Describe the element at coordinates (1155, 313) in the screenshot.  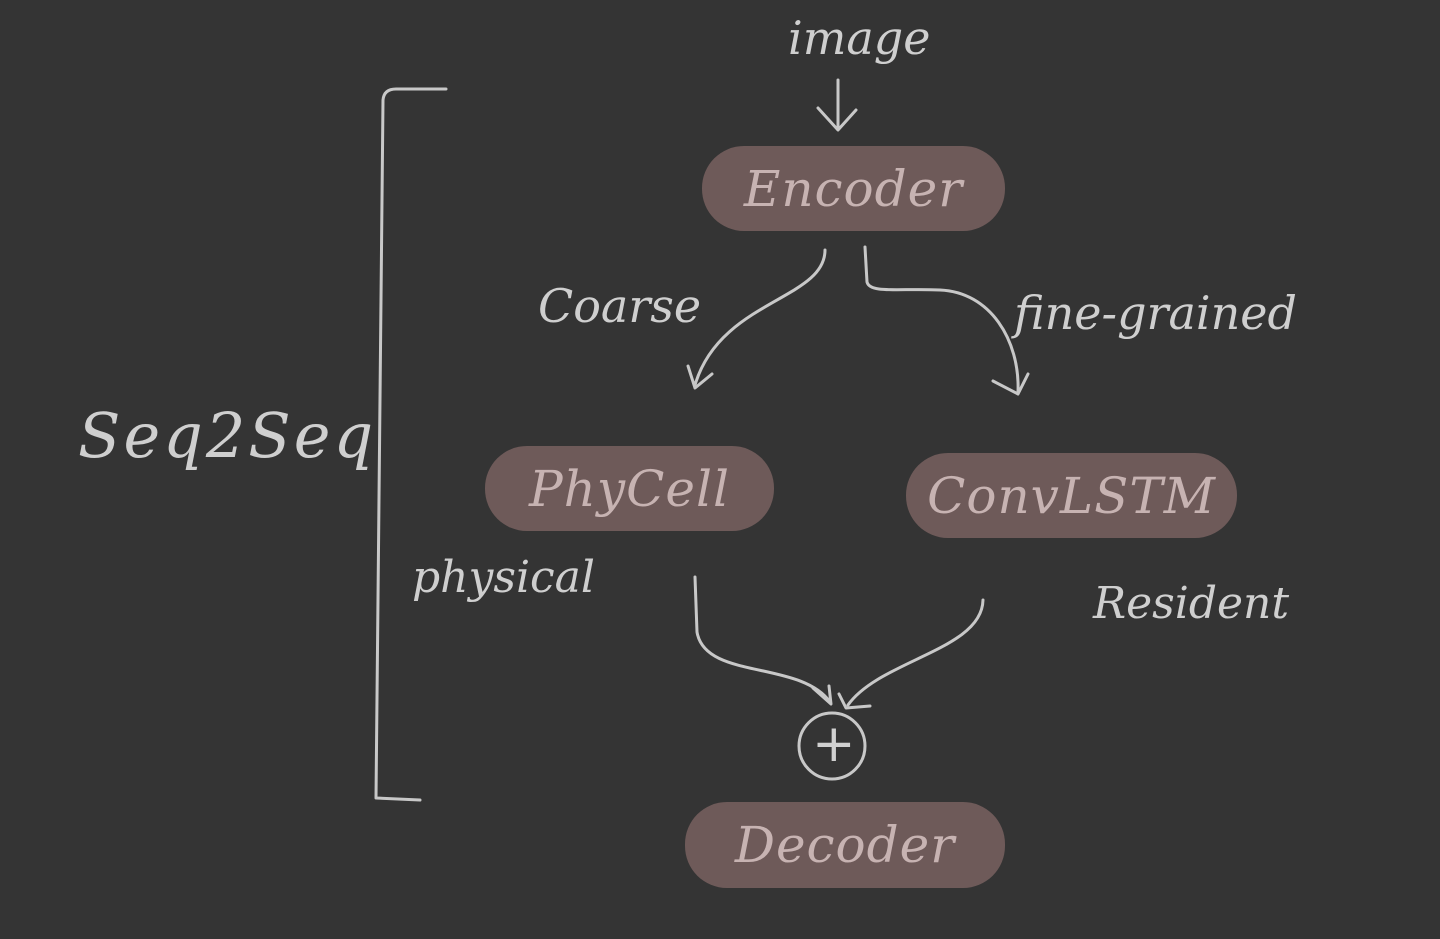
I see `fine-grained-label: fine-grained` at that location.